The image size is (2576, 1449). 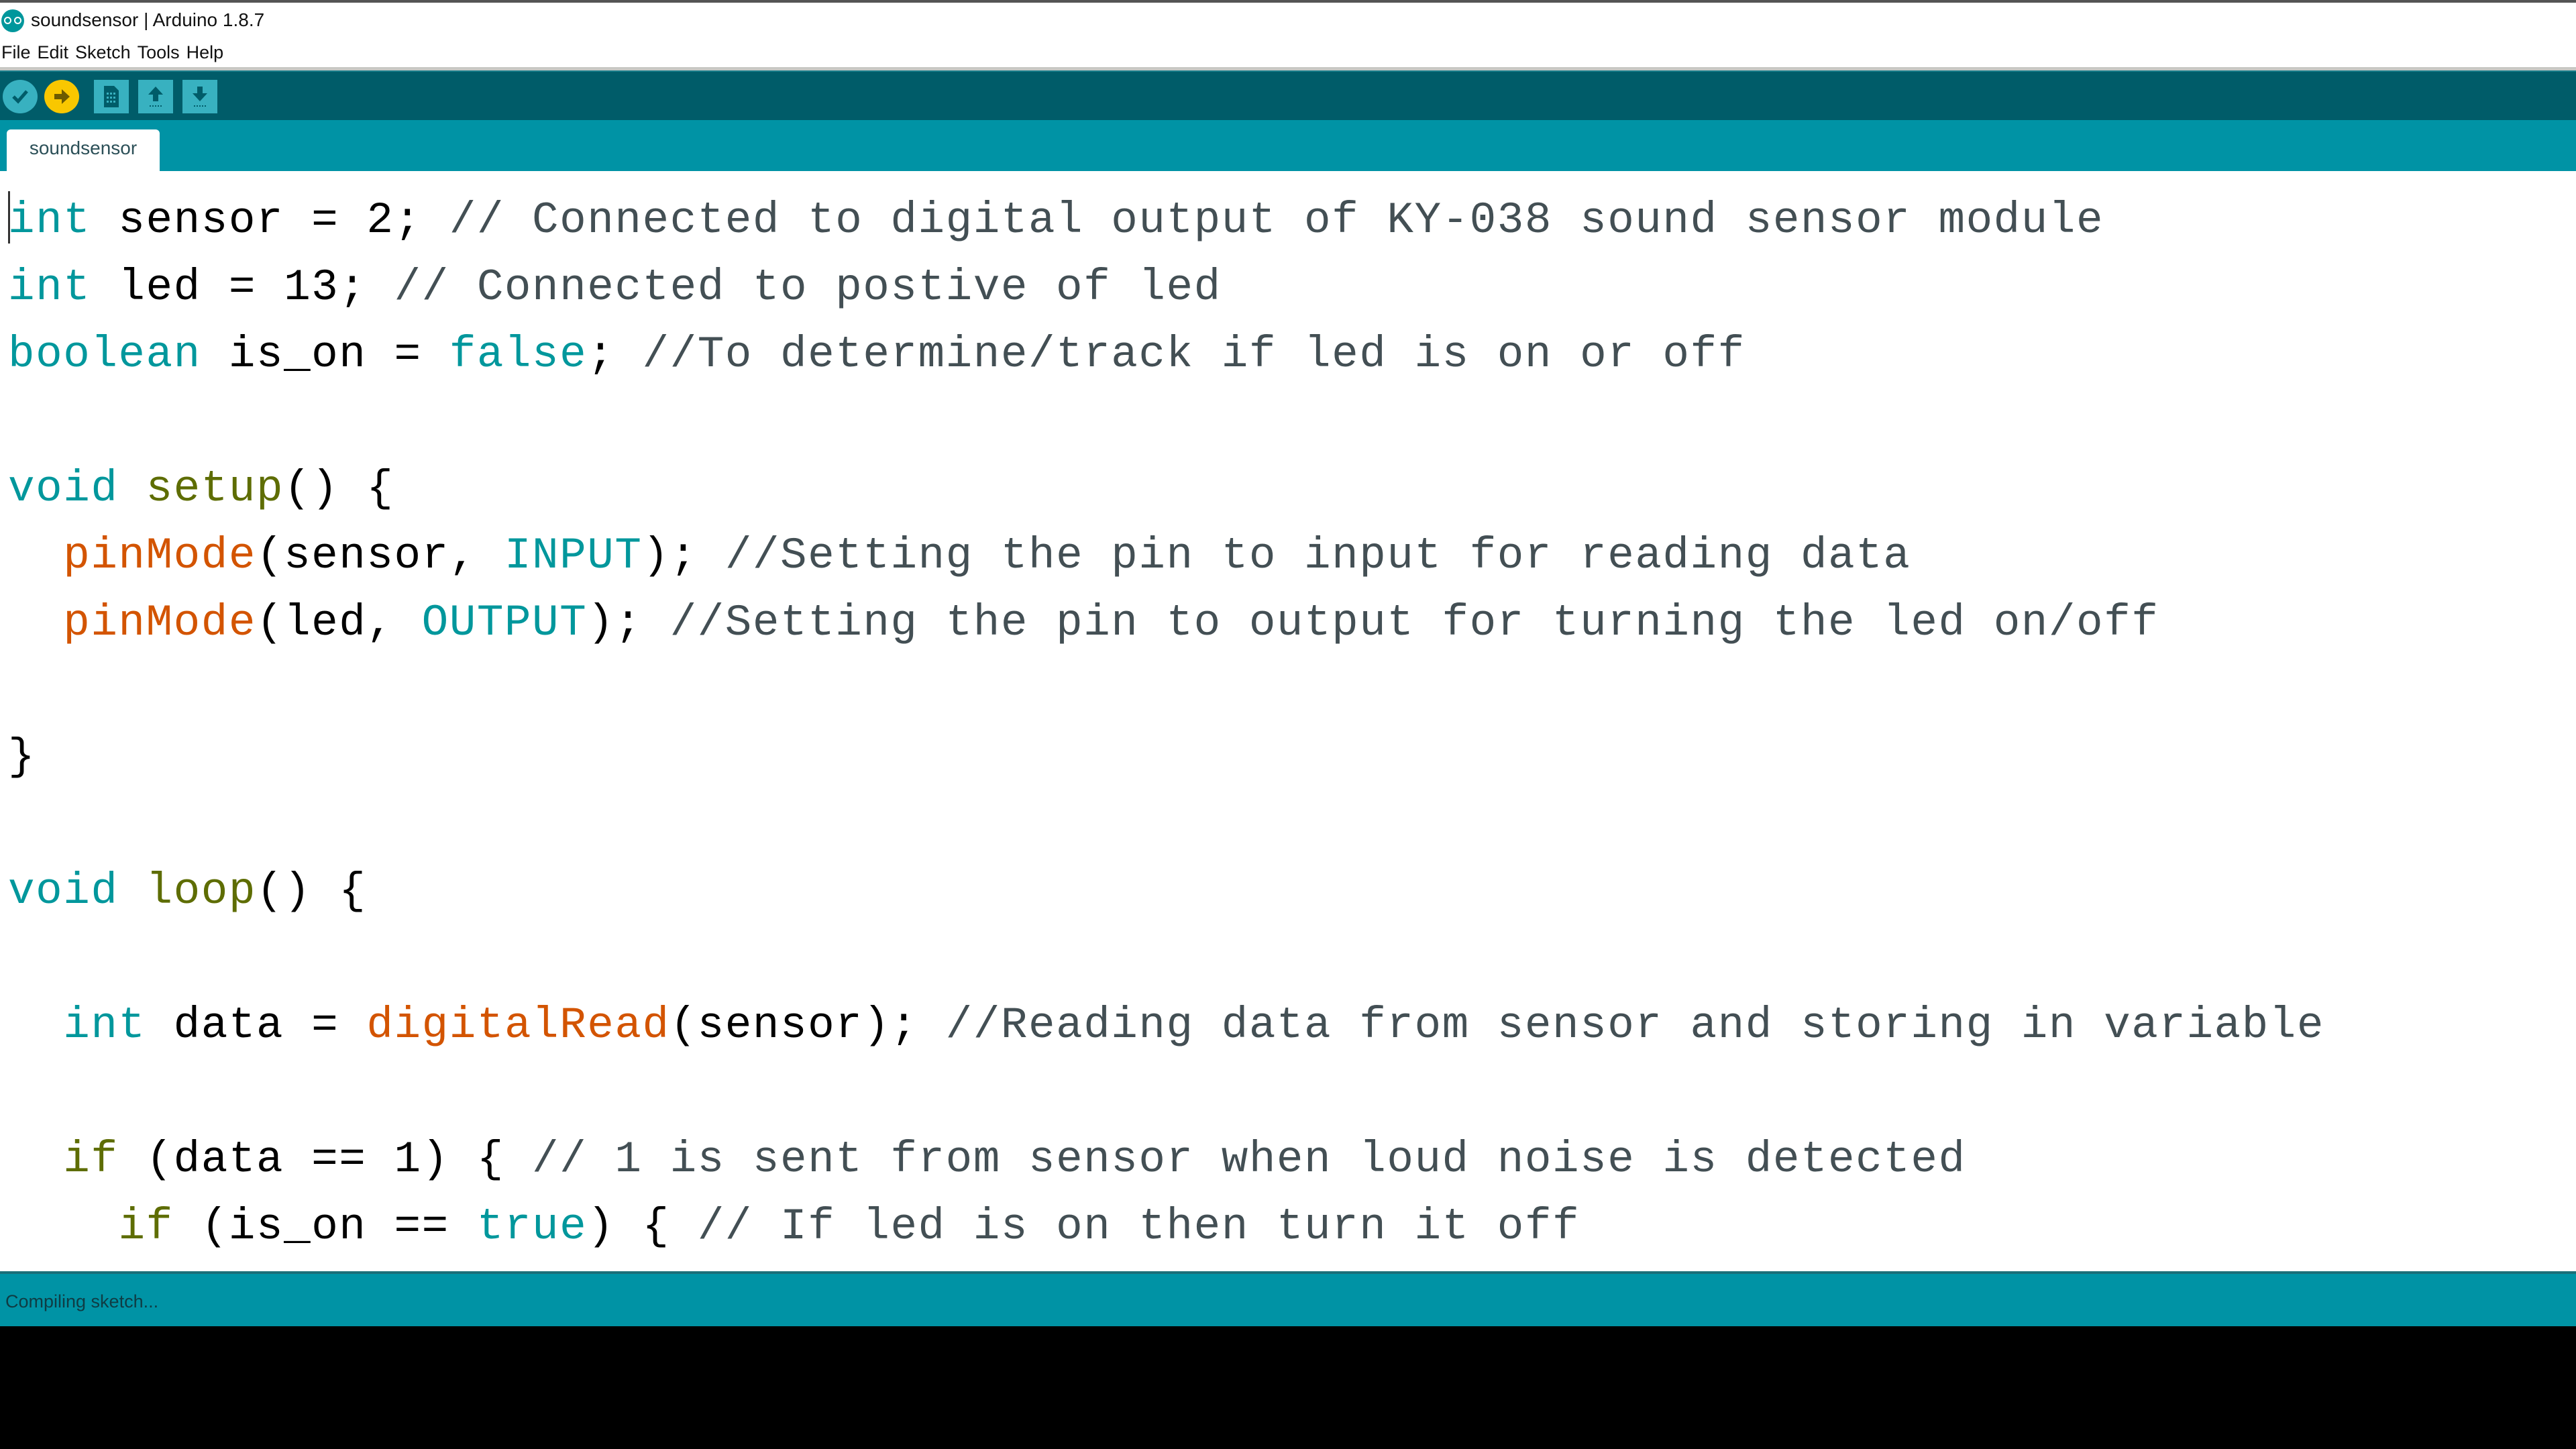 I want to click on keyword-token: false, so click(x=518, y=354).